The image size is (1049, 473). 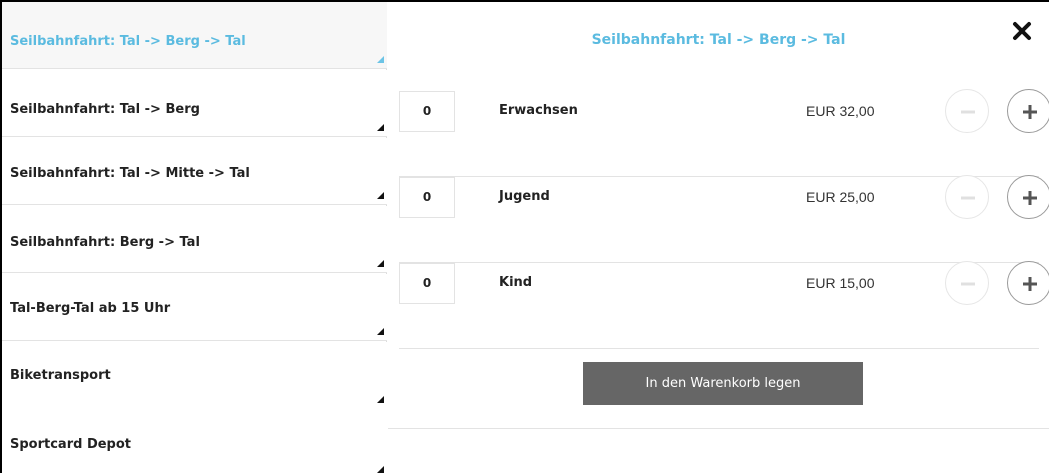 What do you see at coordinates (194, 440) in the screenshot?
I see `sidebar-item-sportcard-depot: Sportcard Depot` at bounding box center [194, 440].